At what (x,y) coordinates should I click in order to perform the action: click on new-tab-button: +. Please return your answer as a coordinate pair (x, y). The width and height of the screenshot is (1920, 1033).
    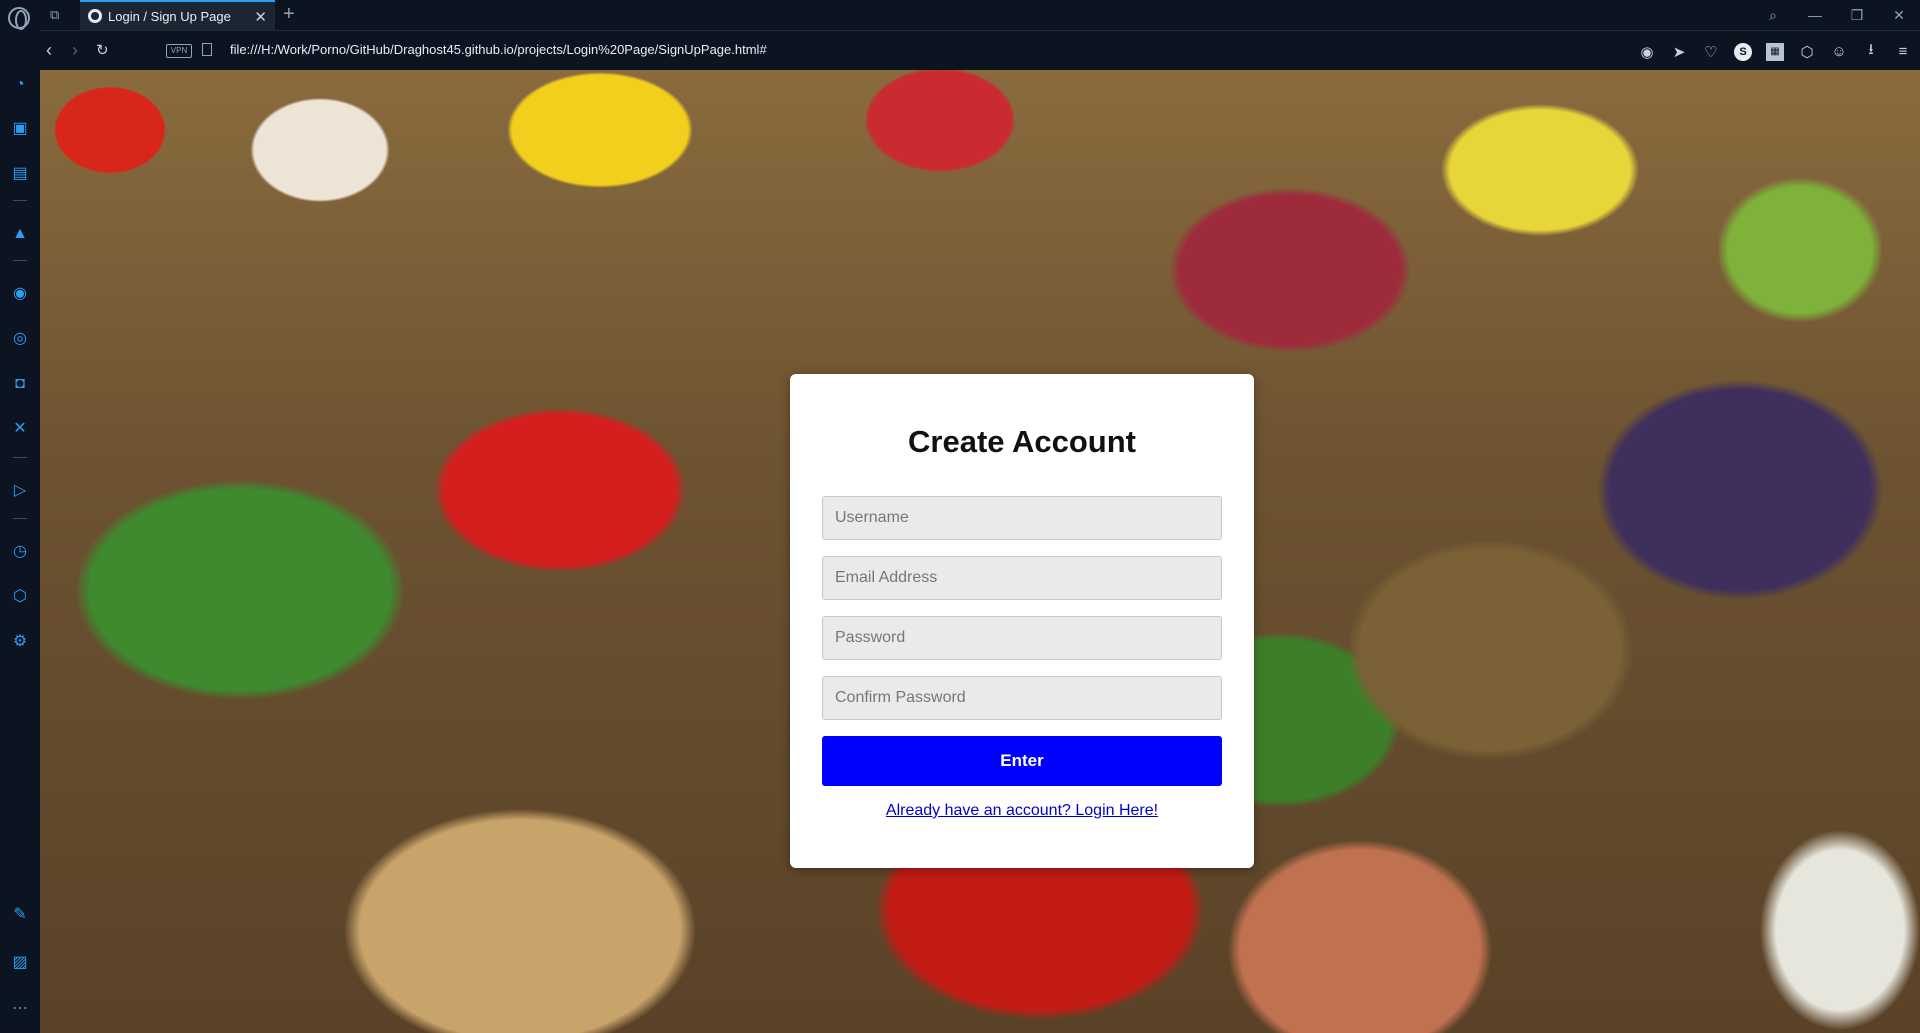
    Looking at the image, I should click on (289, 14).